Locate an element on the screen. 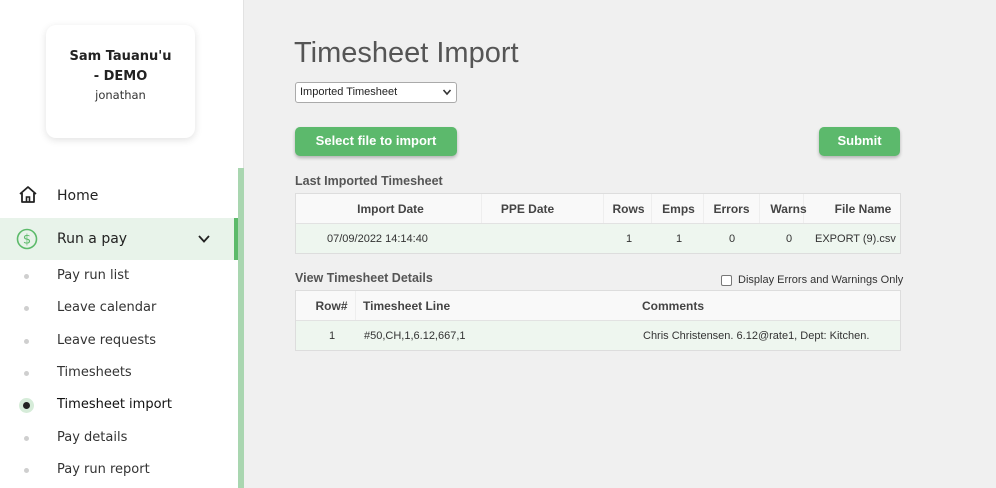 This screenshot has width=996, height=488. errors-only-checkbox is located at coordinates (726, 280).